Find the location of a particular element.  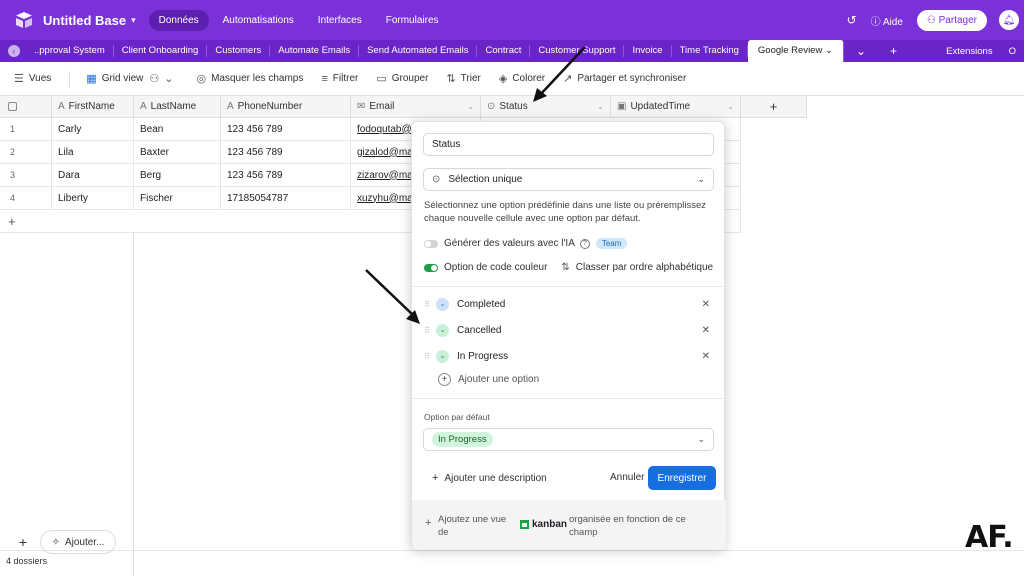

group-button: ▭ Grouper is located at coordinates (402, 78).